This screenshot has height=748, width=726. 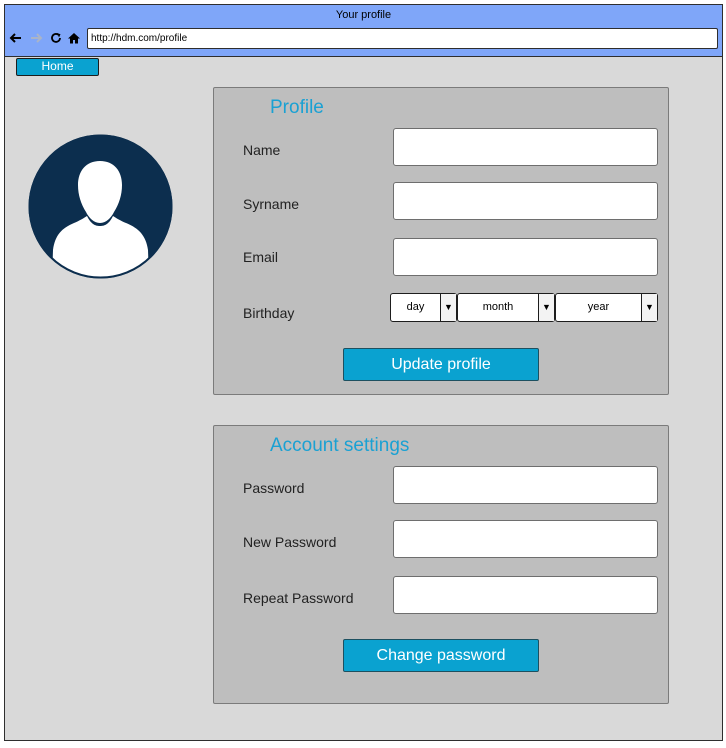 What do you see at coordinates (525, 201) in the screenshot?
I see `syrname-field` at bounding box center [525, 201].